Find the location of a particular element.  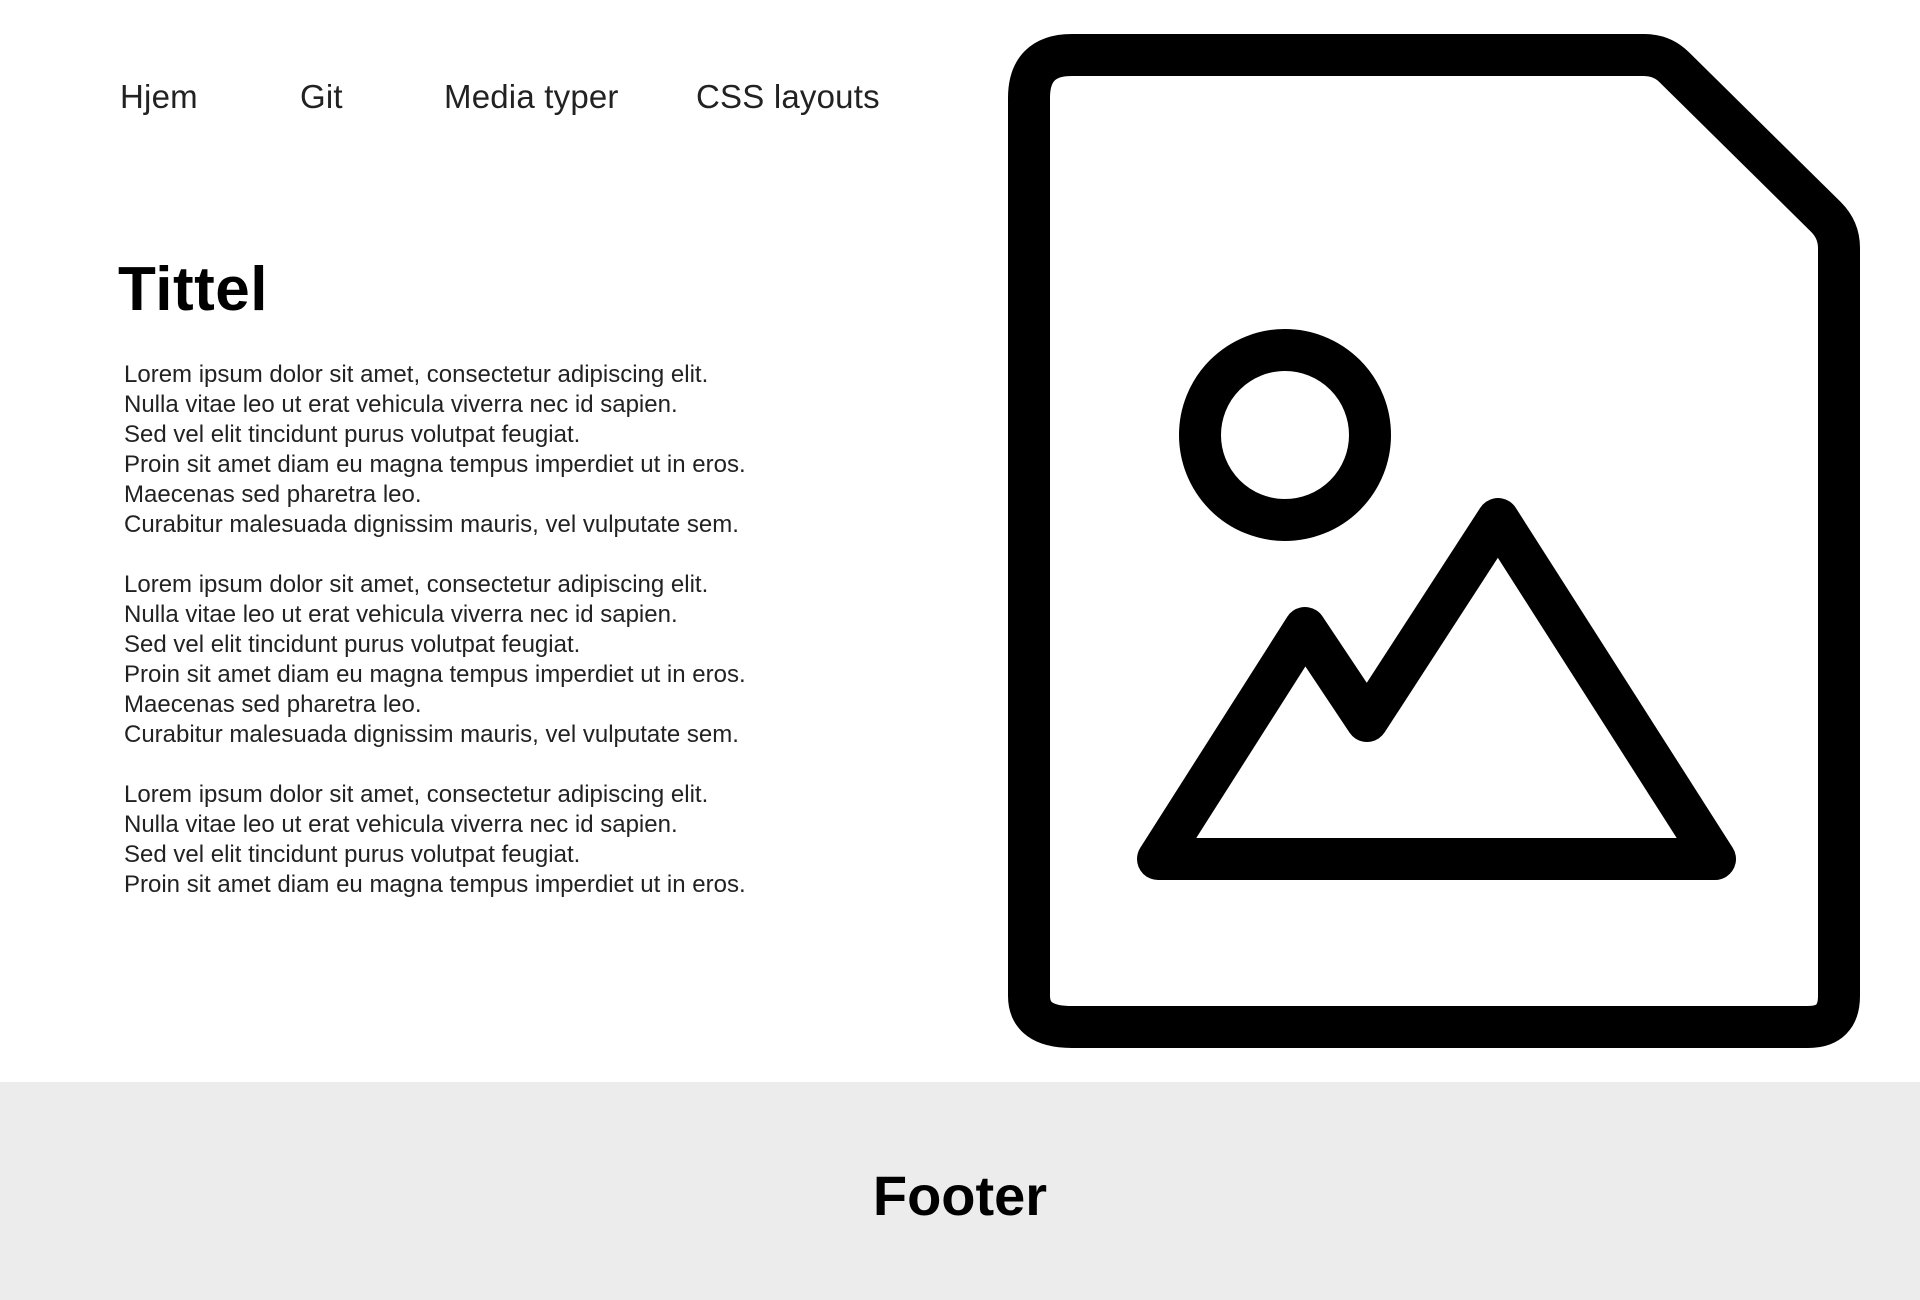

nav-item-css-layouts: CSS layouts is located at coordinates (788, 97).